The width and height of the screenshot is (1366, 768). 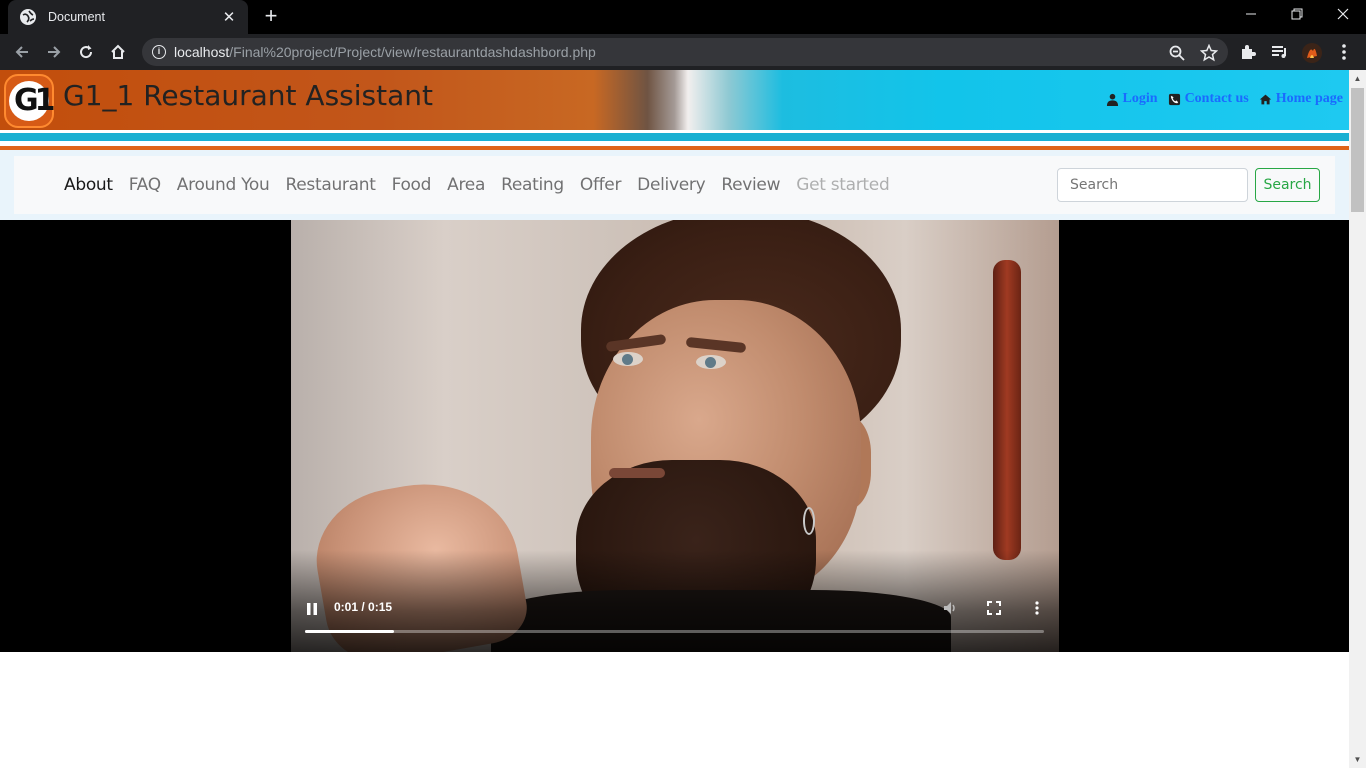 What do you see at coordinates (118, 52) in the screenshot?
I see `home-icon` at bounding box center [118, 52].